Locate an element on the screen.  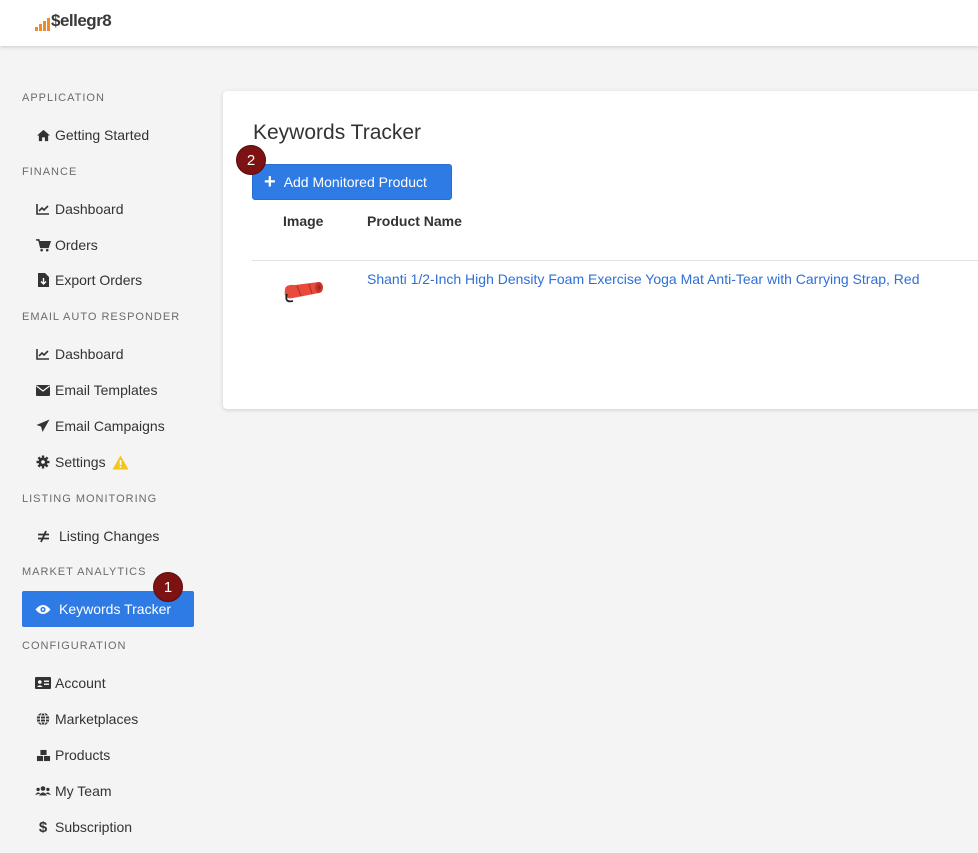
sidebar-item-getting-started: Getting Started is located at coordinates (108, 135).